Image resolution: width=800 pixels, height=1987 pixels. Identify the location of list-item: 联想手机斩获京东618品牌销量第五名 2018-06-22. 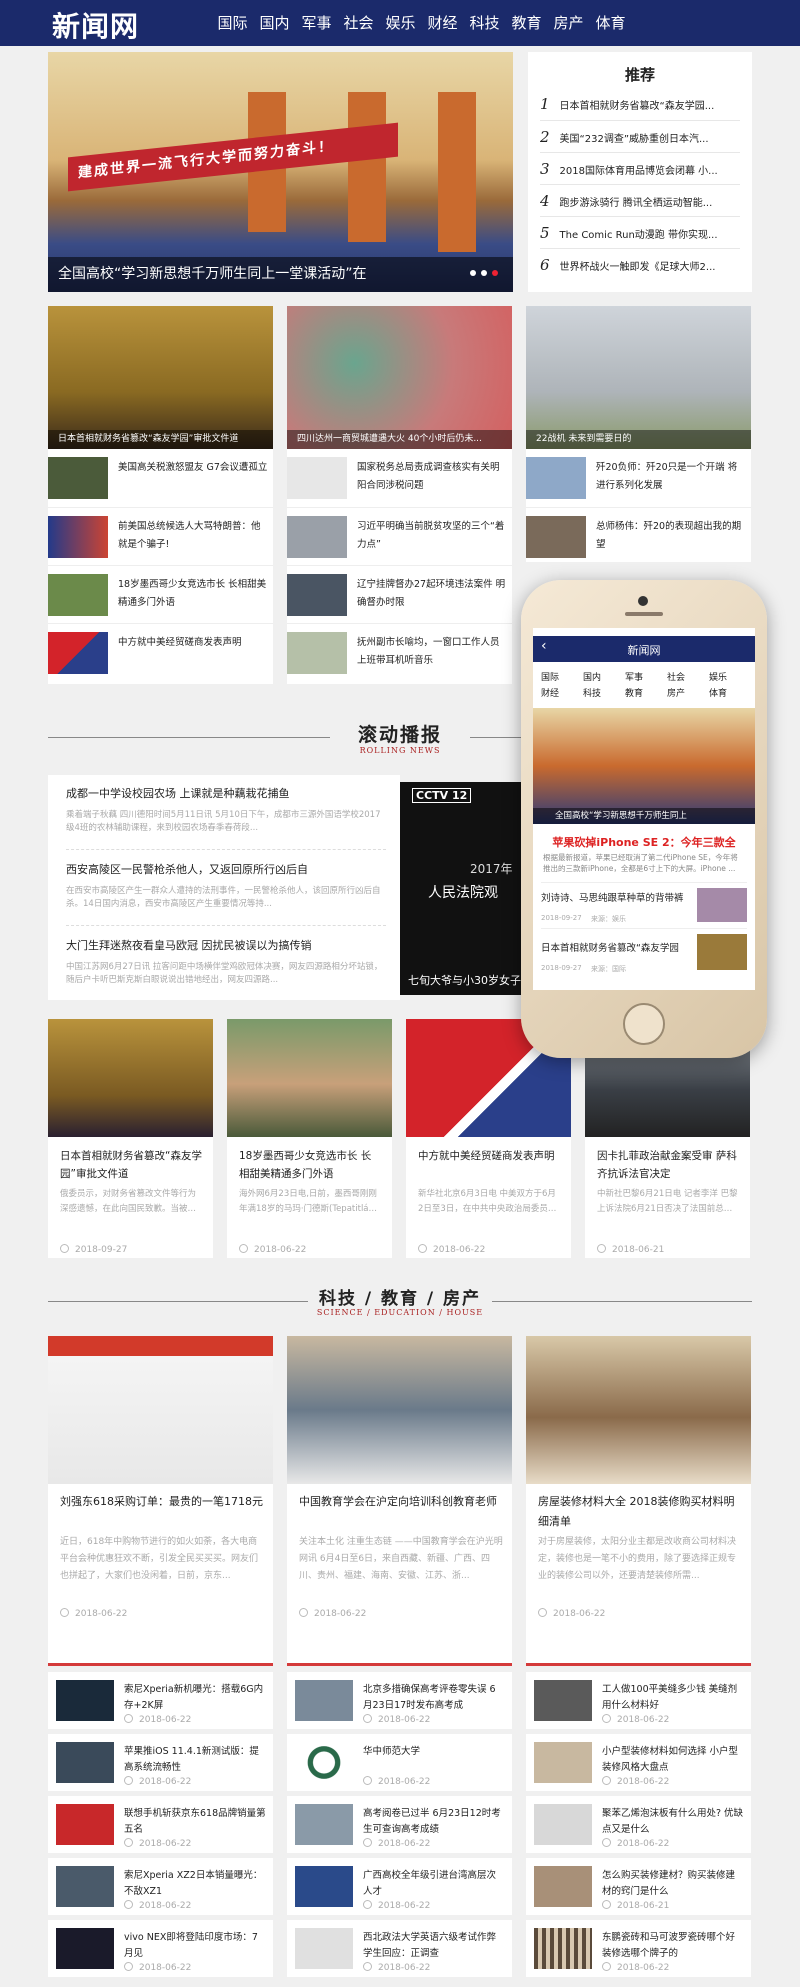
(160, 1824).